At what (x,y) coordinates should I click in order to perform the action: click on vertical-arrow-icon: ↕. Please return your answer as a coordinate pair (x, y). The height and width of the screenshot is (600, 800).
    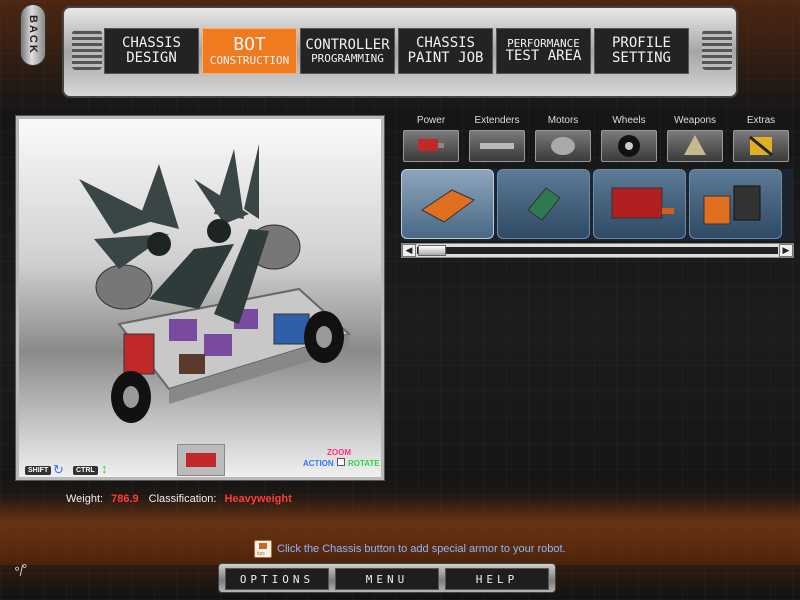
    Looking at the image, I should click on (104, 468).